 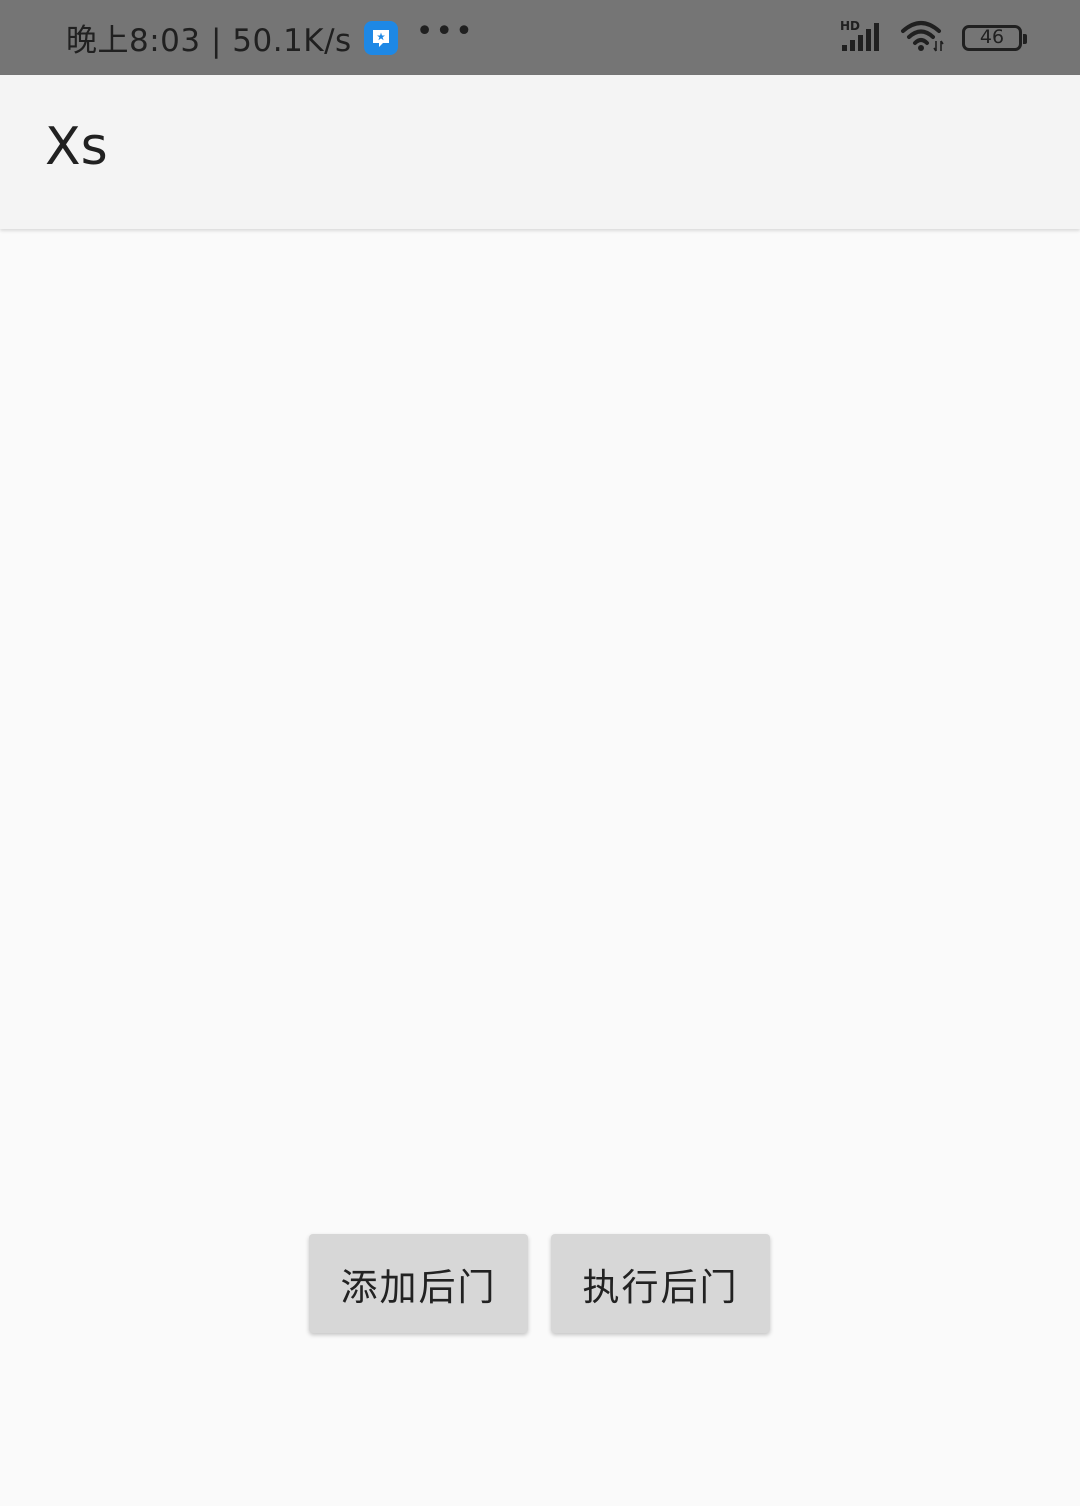 What do you see at coordinates (850, 26) in the screenshot?
I see `network-type-label: HD` at bounding box center [850, 26].